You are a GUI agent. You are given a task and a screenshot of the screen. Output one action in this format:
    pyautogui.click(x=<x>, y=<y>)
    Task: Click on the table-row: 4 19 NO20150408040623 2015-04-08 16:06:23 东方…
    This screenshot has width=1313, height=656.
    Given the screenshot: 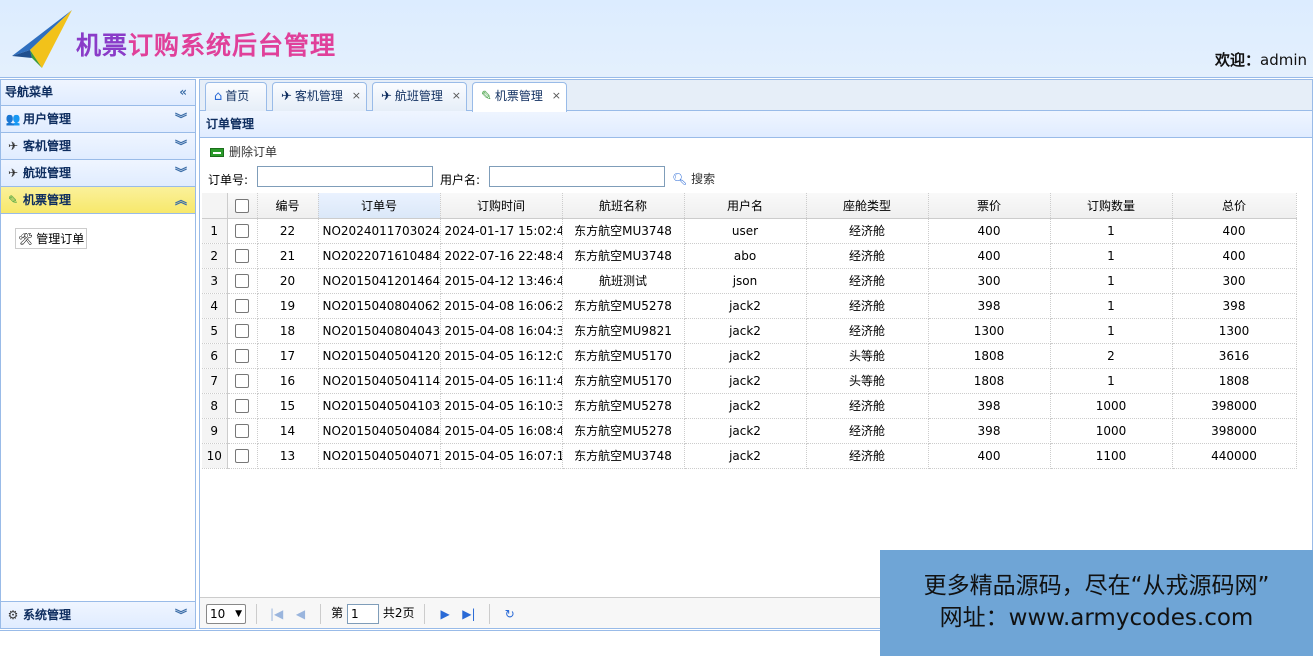 What is the action you would take?
    pyautogui.click(x=749, y=306)
    